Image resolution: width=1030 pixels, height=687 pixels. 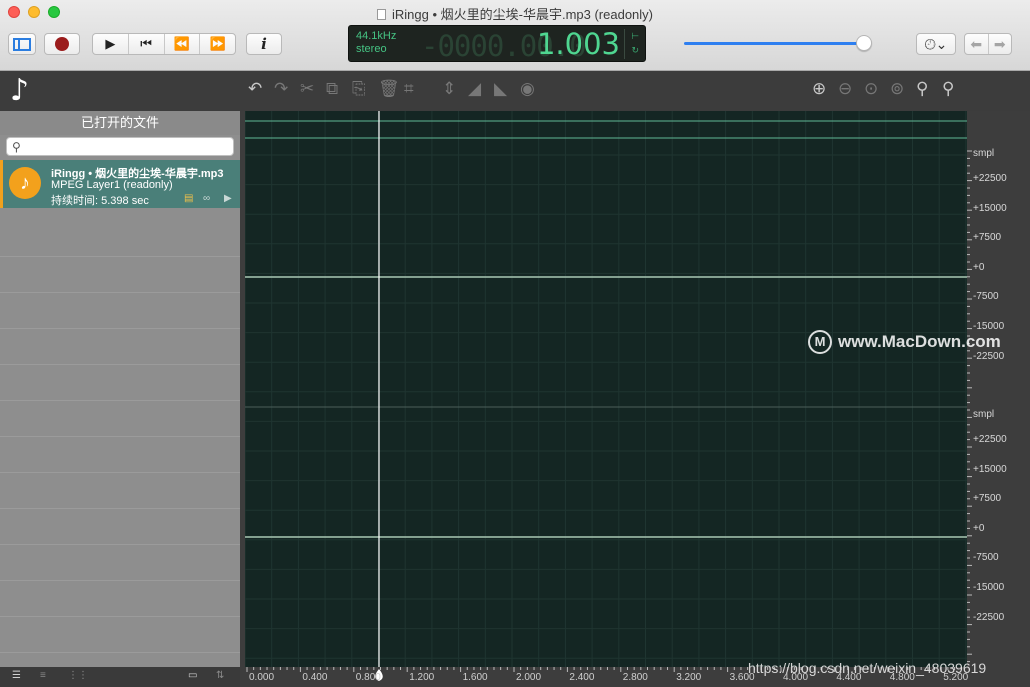 What do you see at coordinates (979, 267) in the screenshot?
I see `scale-tick-label: +0` at bounding box center [979, 267].